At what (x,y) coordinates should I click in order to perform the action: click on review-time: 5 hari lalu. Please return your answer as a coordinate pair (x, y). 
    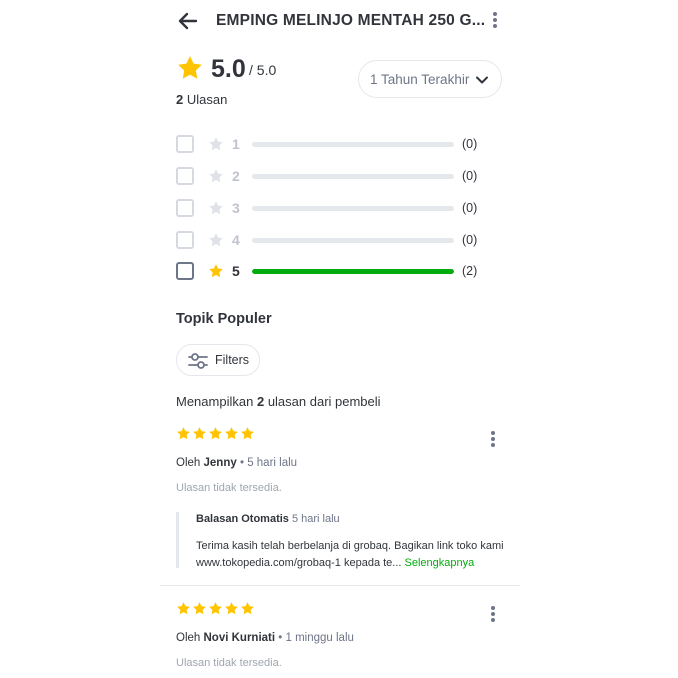
    Looking at the image, I should click on (272, 463).